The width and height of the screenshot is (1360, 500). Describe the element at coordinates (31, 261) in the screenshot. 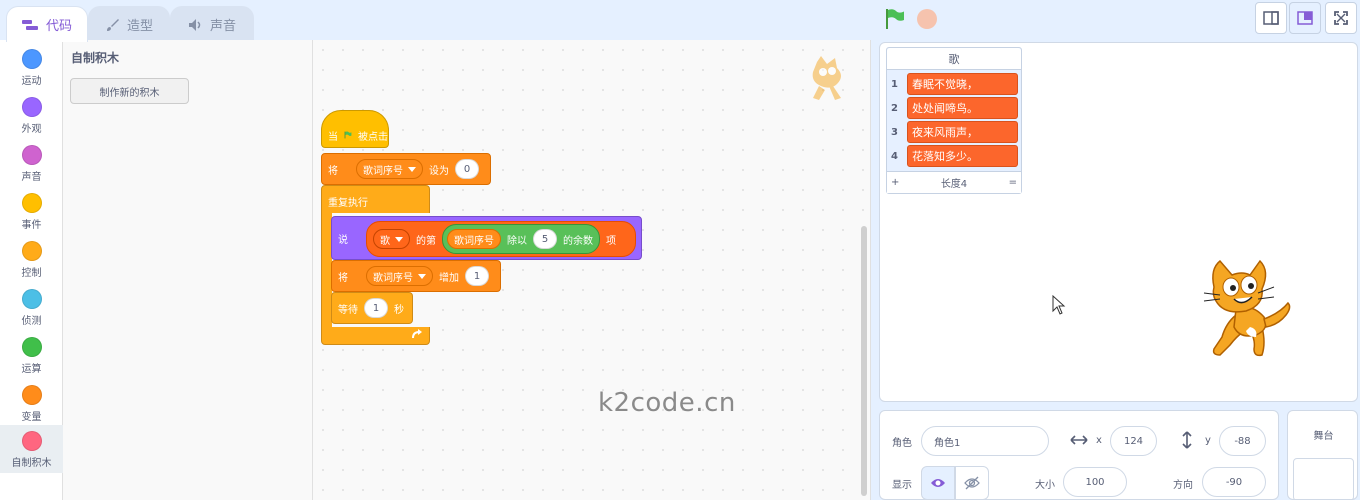

I see `category-control: 控制` at that location.